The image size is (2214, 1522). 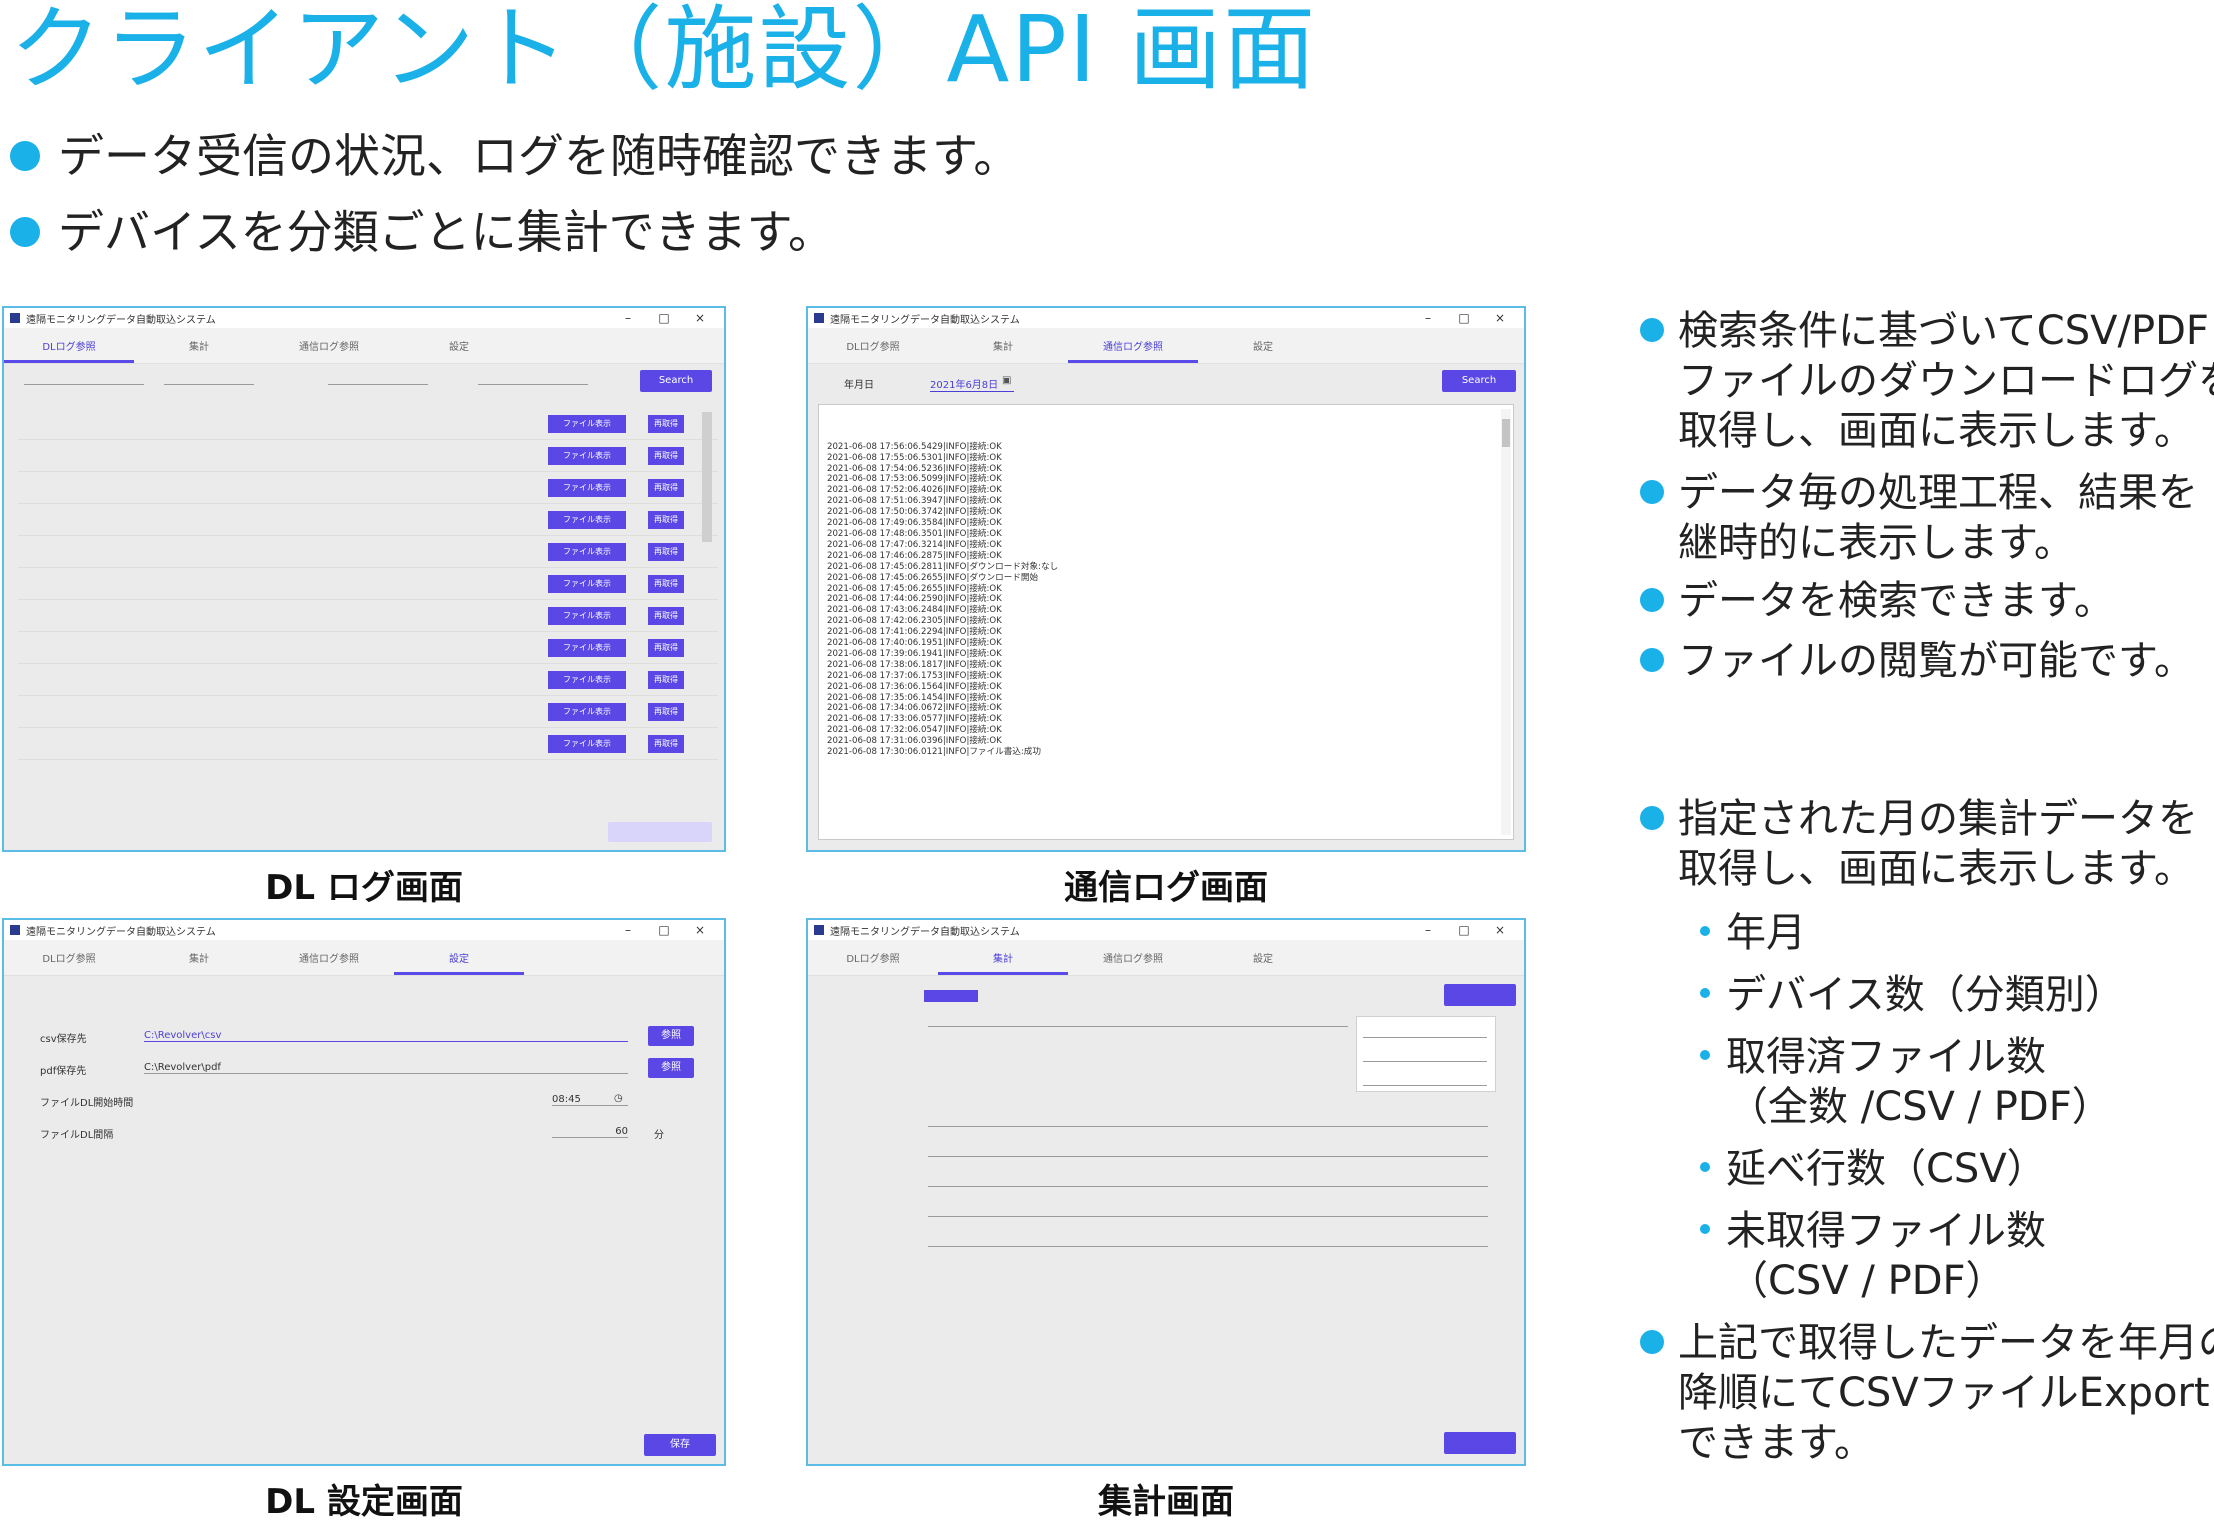 I want to click on sub-bullet-icon, so click(x=1705, y=993).